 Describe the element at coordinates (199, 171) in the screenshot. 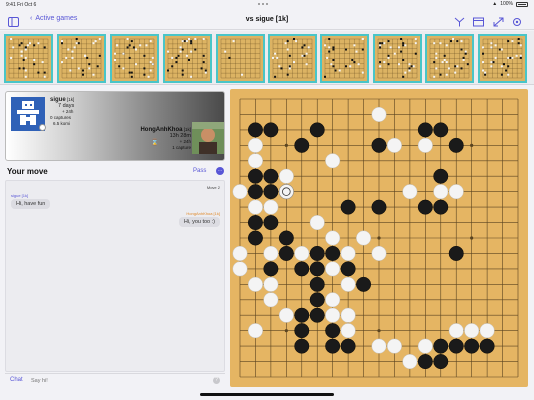

I see `pass-button: Pass` at that location.